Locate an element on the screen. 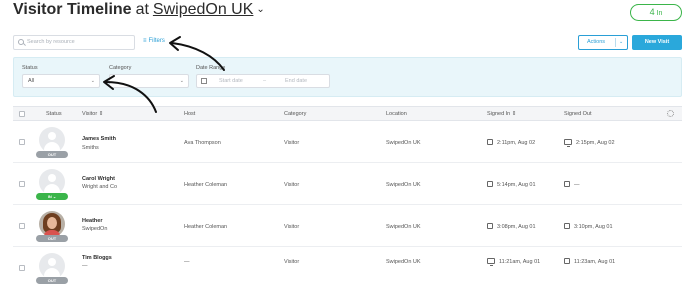 The height and width of the screenshot is (287, 688). visitor-name: Carol Wright is located at coordinates (98, 179).